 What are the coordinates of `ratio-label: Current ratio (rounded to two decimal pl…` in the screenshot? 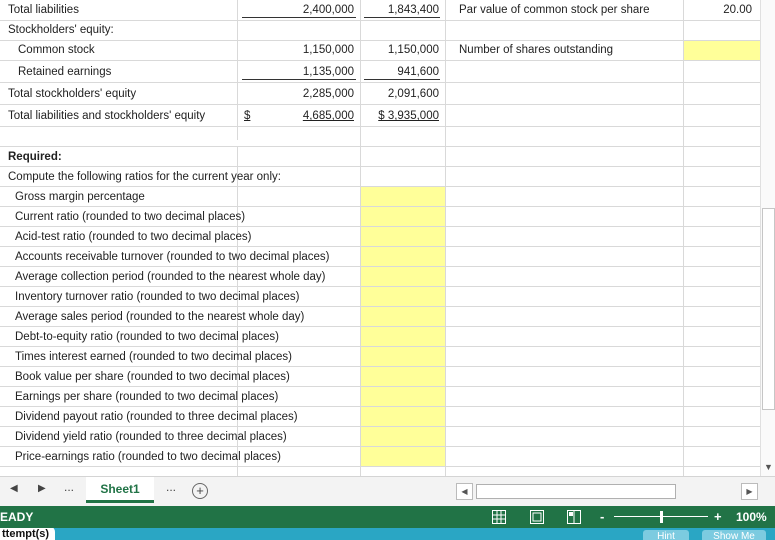 It's located at (130, 217).